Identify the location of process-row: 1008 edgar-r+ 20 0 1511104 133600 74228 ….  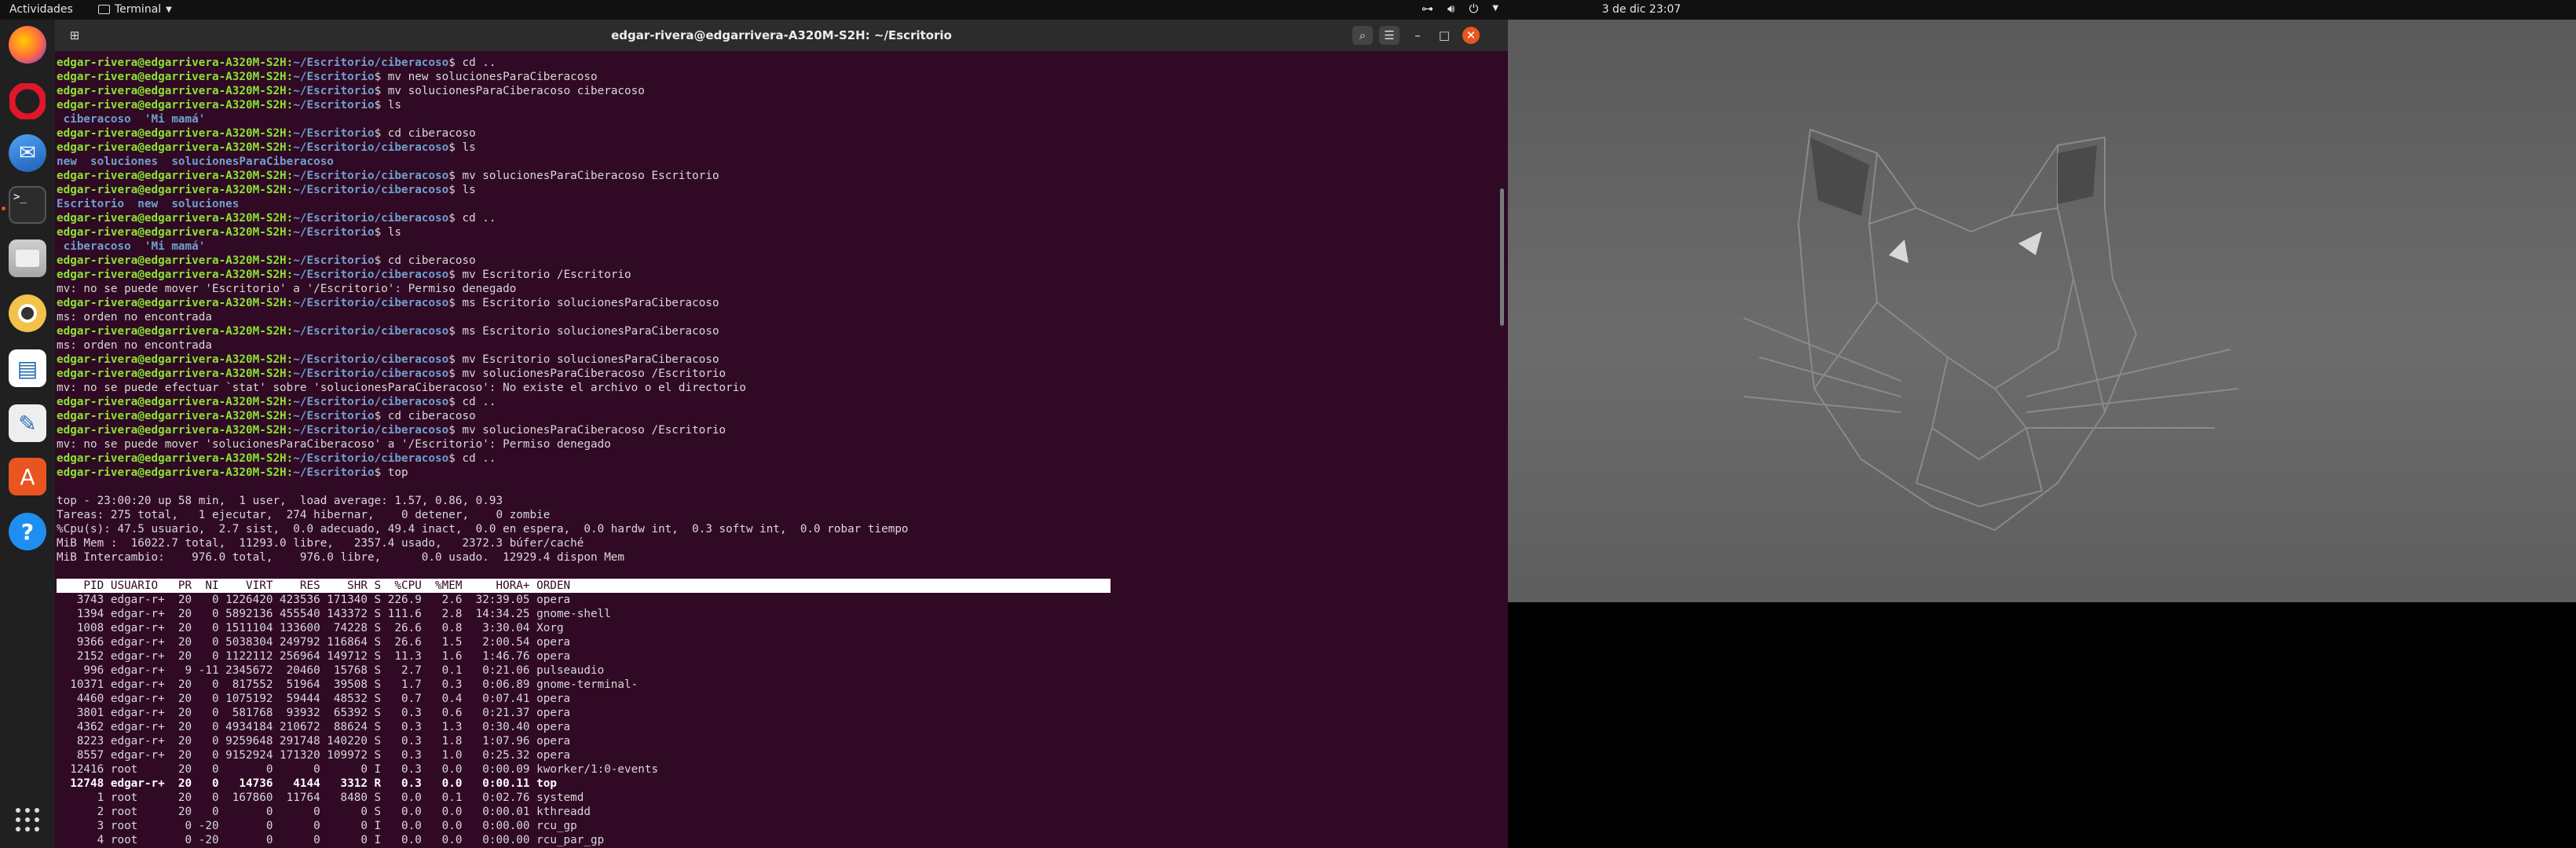
(311, 628).